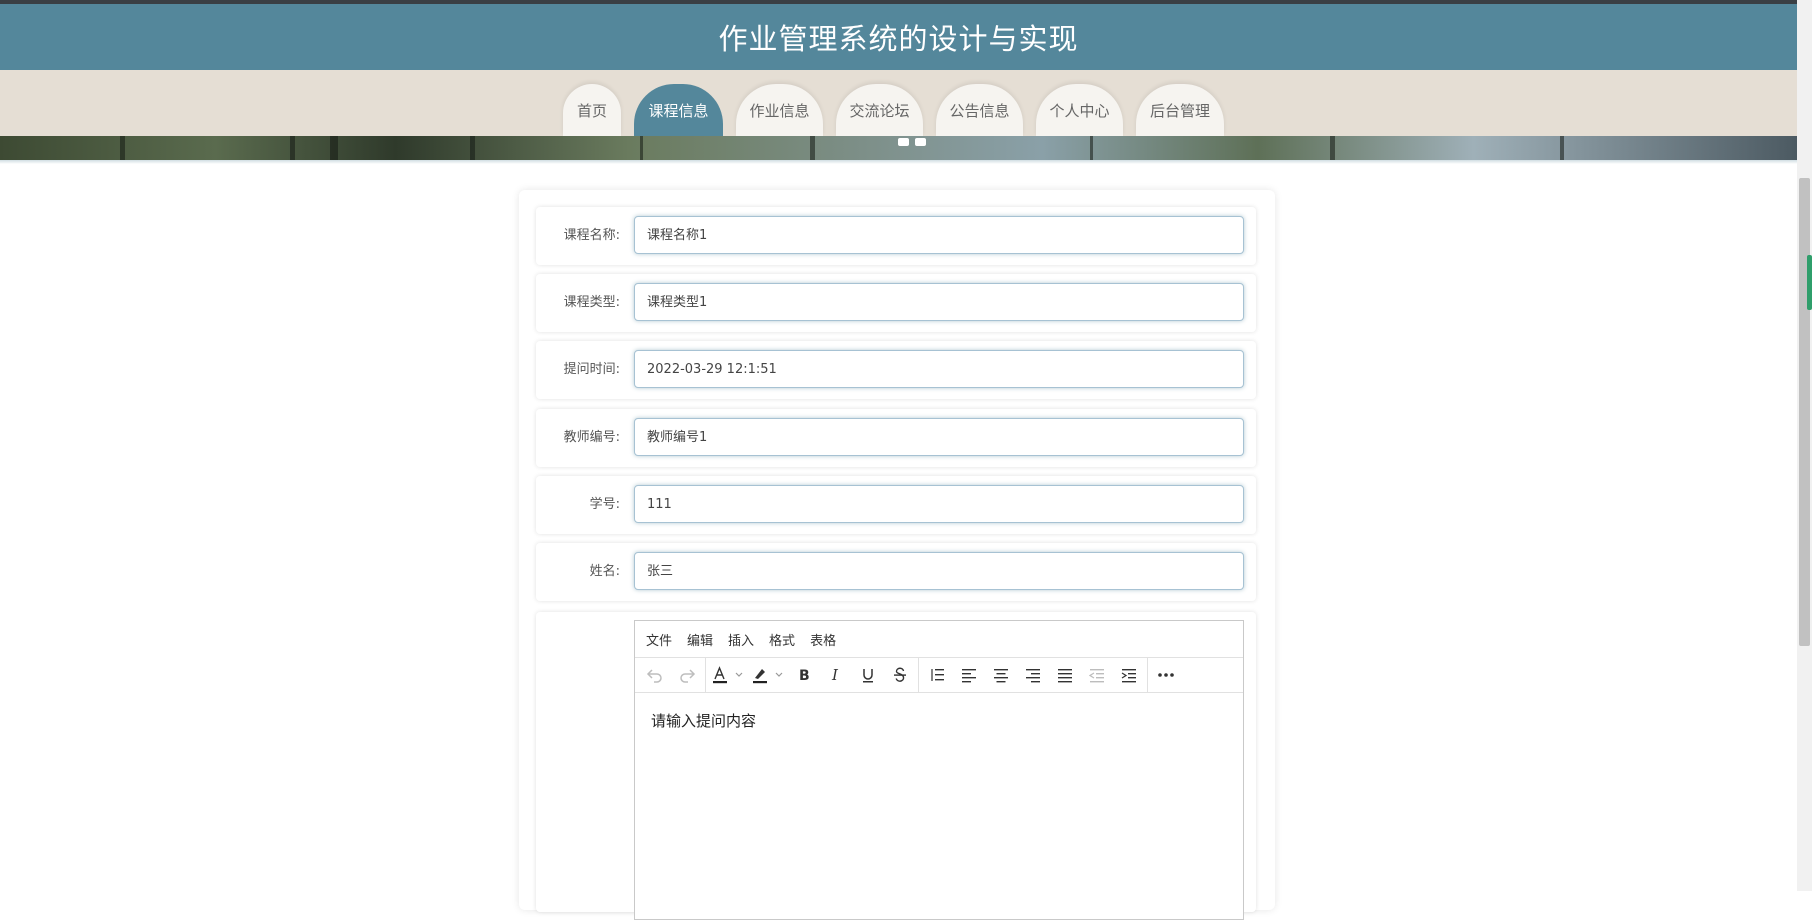 The height and width of the screenshot is (920, 1812). I want to click on editor-menubar: 文件 编辑 插入 格式 表格, so click(939, 639).